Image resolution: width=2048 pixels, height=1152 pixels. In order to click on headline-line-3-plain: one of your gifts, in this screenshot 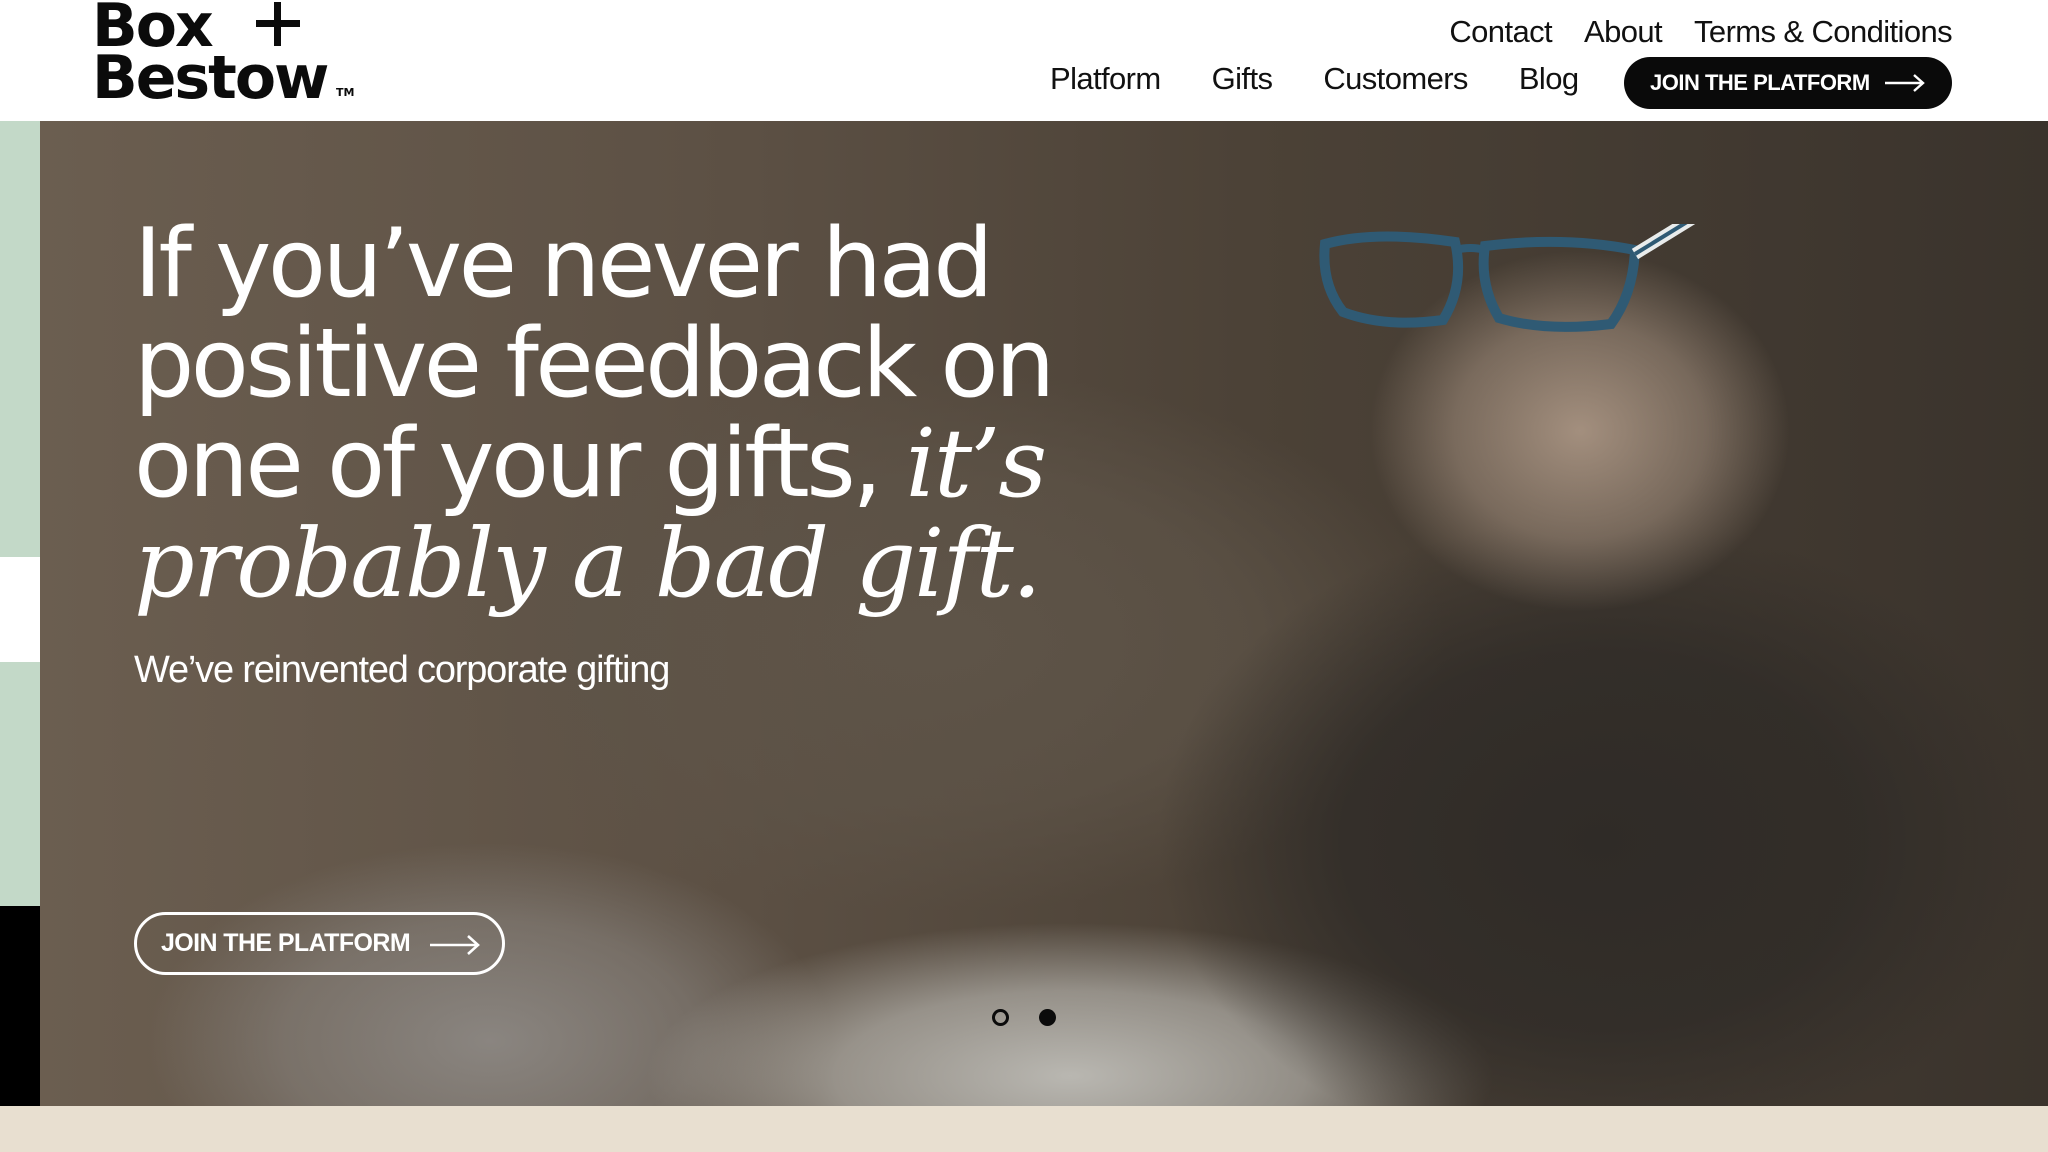, I will do `click(520, 464)`.